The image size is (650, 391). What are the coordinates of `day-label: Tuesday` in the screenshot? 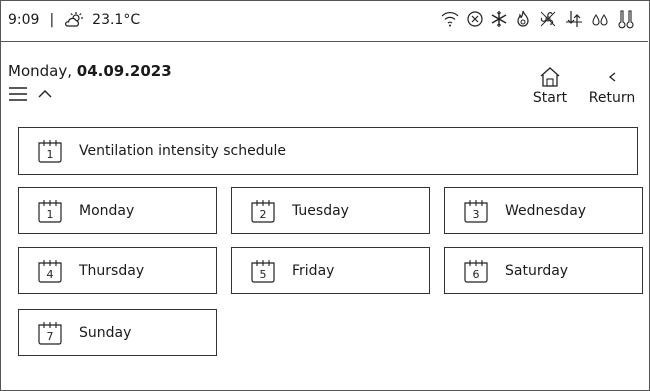 It's located at (320, 210).